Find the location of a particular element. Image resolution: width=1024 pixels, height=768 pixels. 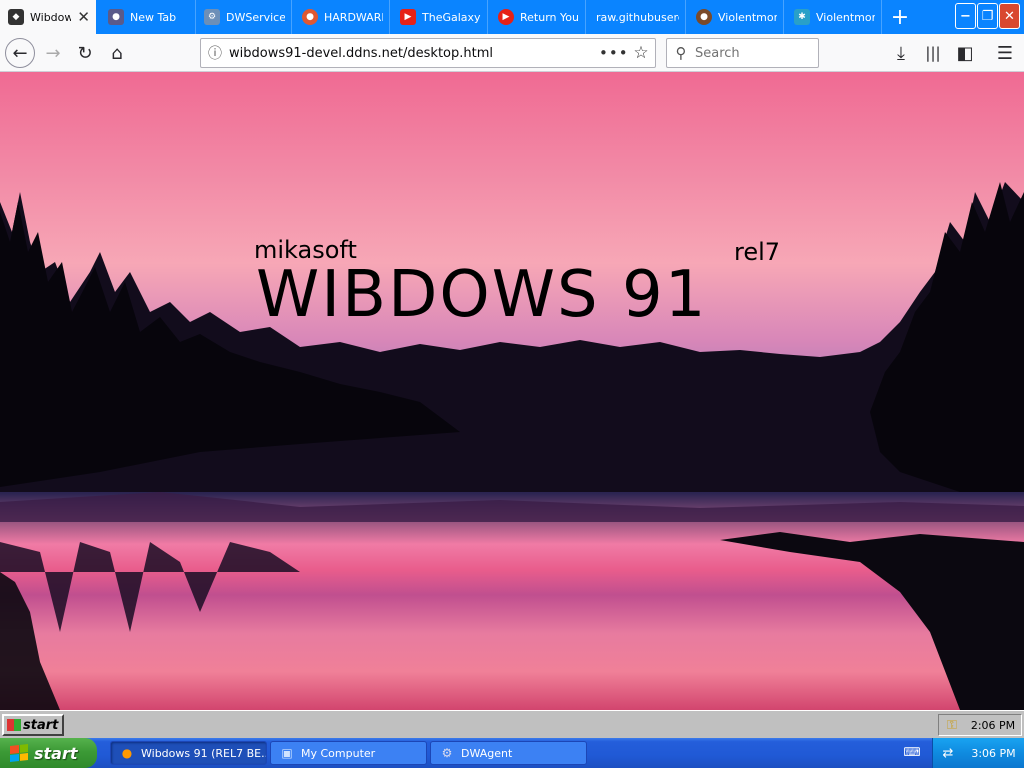

page-actions-icon: ••• is located at coordinates (613, 53).